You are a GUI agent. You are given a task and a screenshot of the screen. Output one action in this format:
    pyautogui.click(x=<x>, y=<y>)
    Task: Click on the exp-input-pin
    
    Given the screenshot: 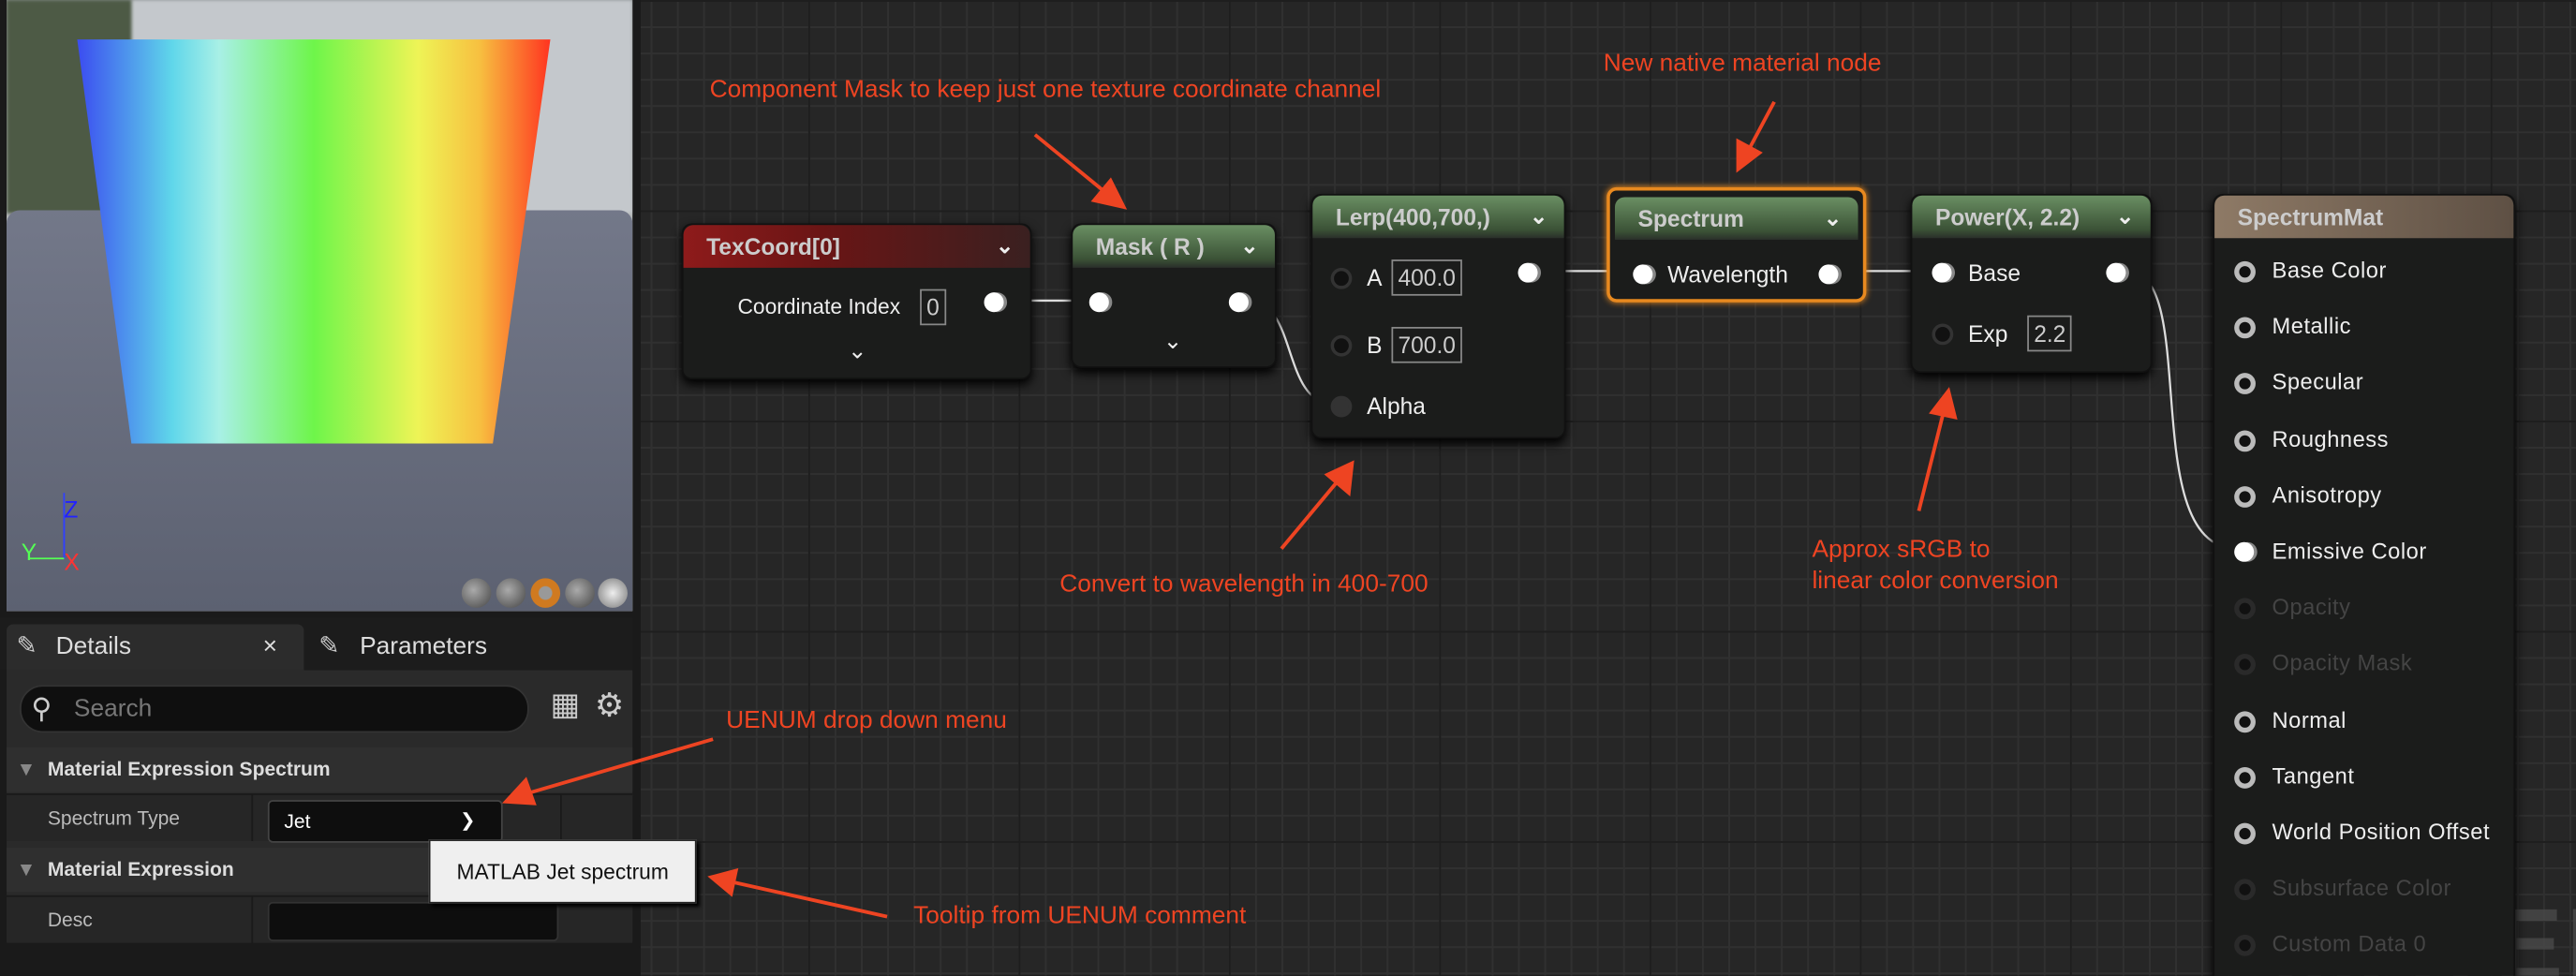 What is the action you would take?
    pyautogui.click(x=1943, y=334)
    